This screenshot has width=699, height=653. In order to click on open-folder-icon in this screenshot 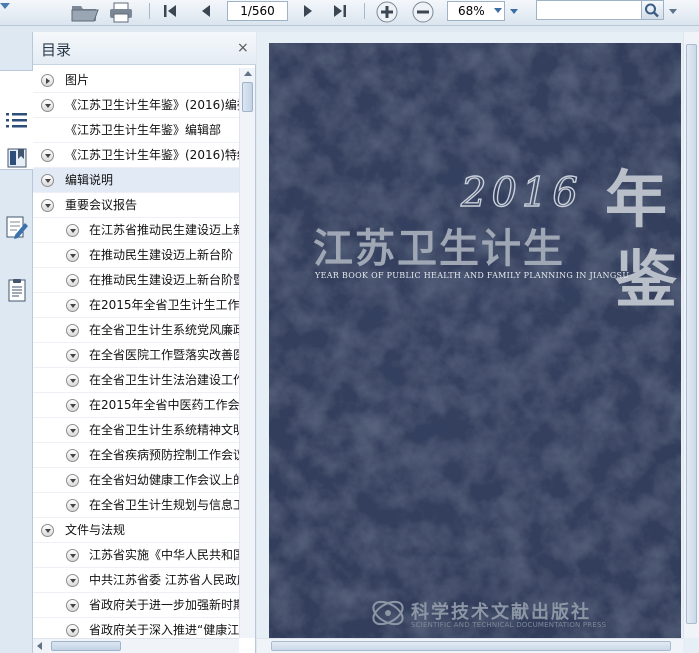, I will do `click(84, 12)`.